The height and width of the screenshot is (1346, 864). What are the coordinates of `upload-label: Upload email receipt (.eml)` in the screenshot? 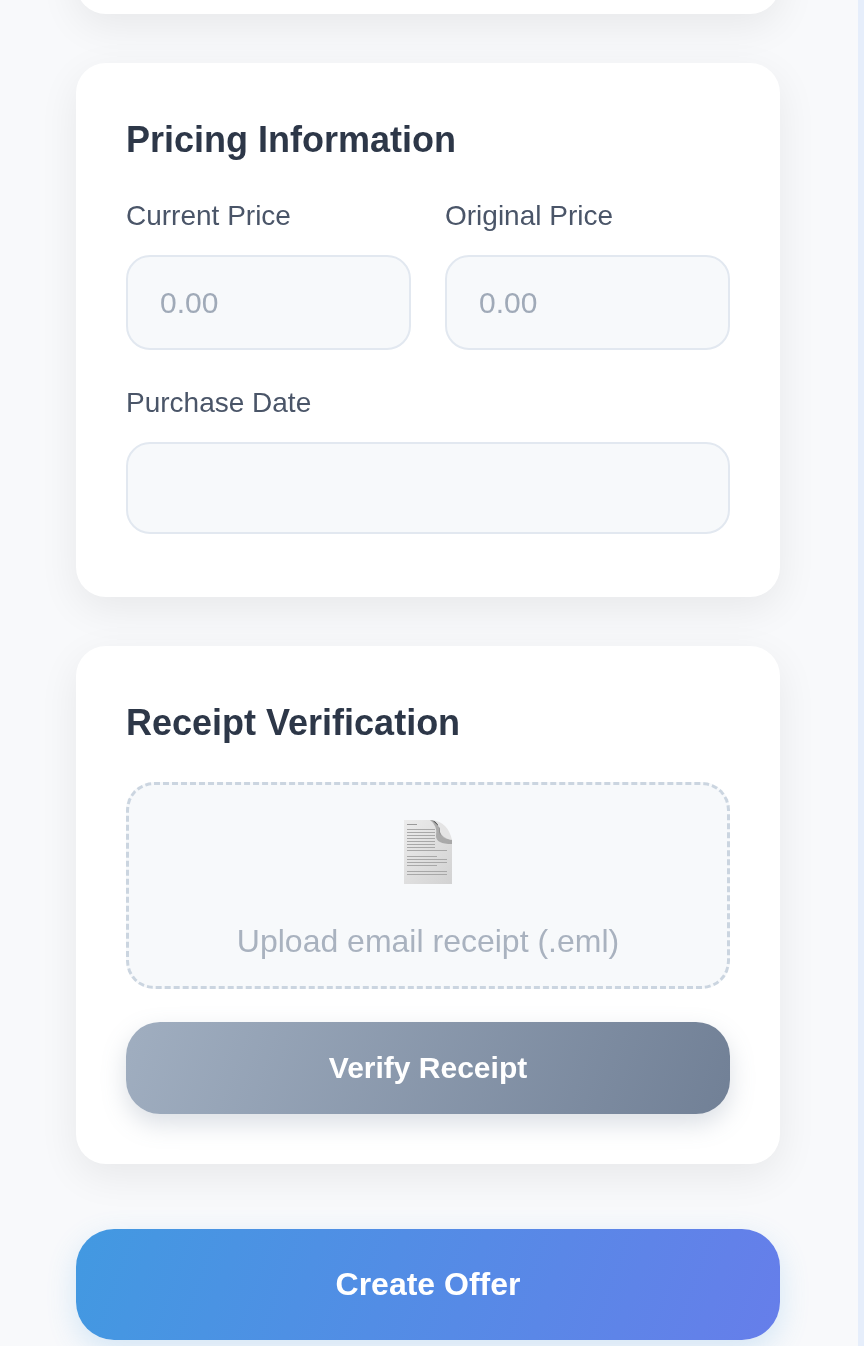 It's located at (428, 941).